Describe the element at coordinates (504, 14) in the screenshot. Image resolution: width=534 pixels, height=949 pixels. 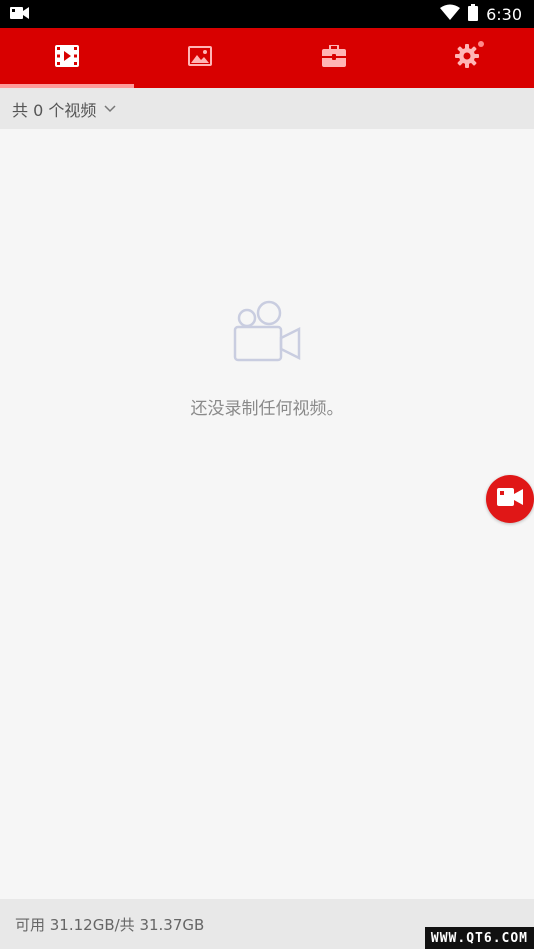
I see `status-time: 6:30` at that location.